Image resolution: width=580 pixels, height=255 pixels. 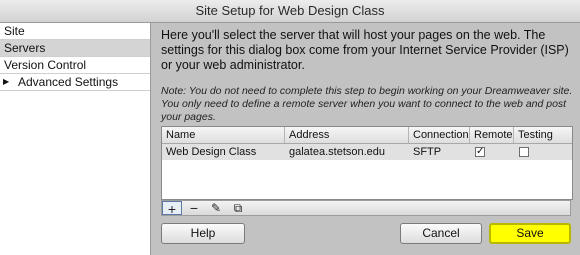 I want to click on minus-icon: −, so click(x=194, y=208).